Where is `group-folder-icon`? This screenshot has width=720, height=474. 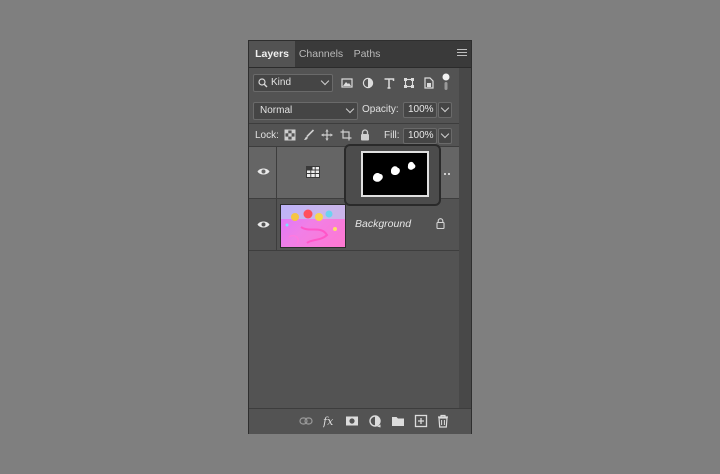
group-folder-icon is located at coordinates (398, 421).